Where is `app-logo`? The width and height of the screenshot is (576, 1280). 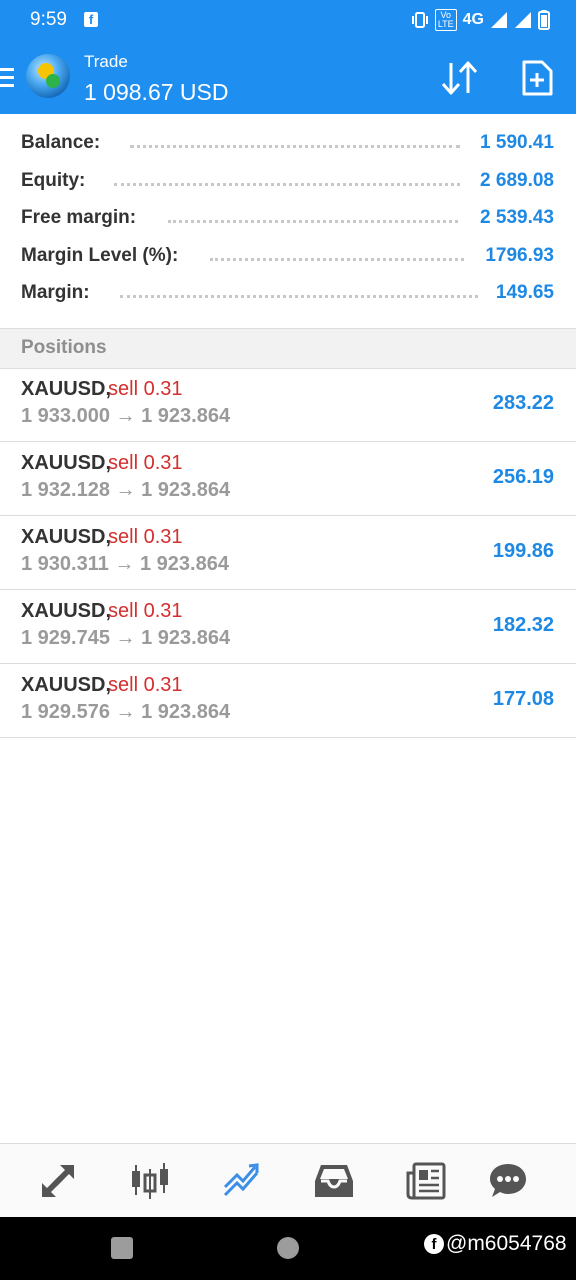
app-logo is located at coordinates (48, 76).